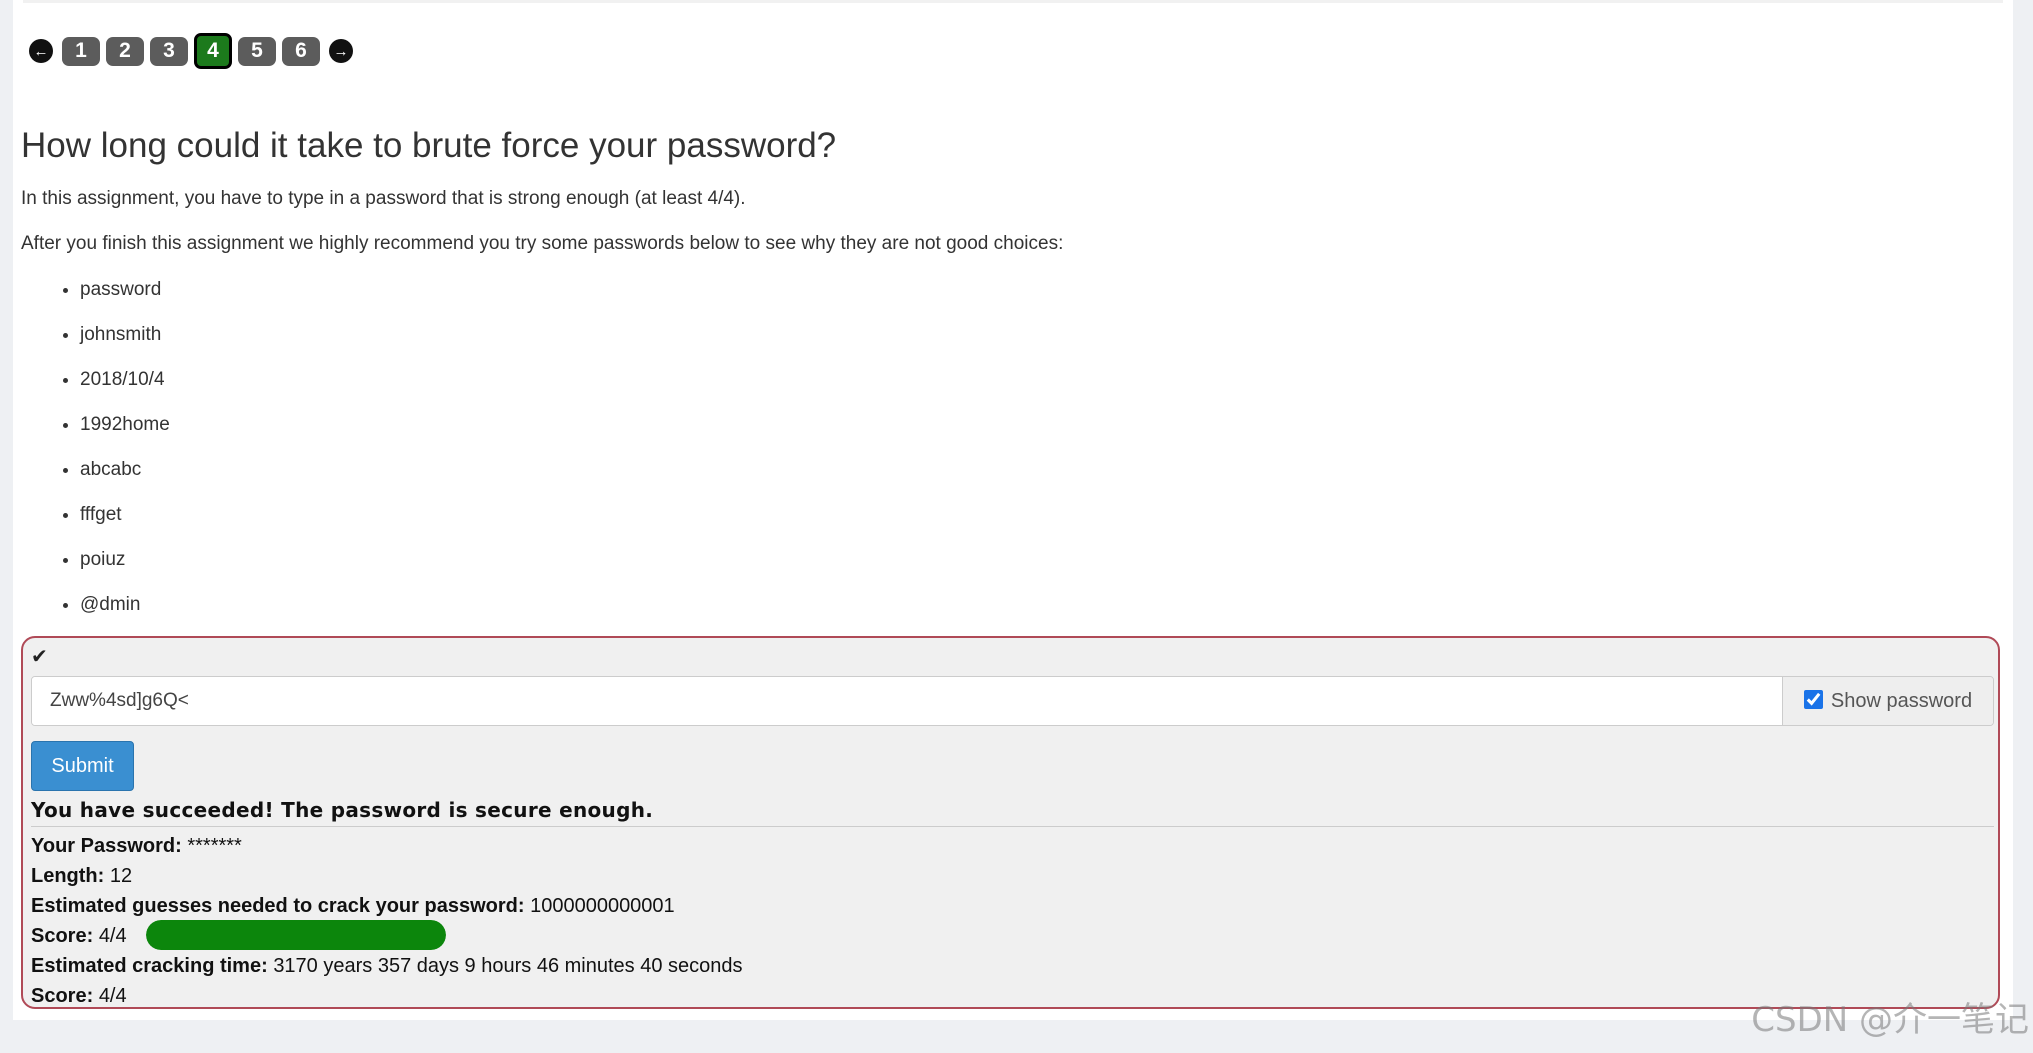 The image size is (2033, 1053). What do you see at coordinates (81, 51) in the screenshot?
I see `page-button-1: 1` at bounding box center [81, 51].